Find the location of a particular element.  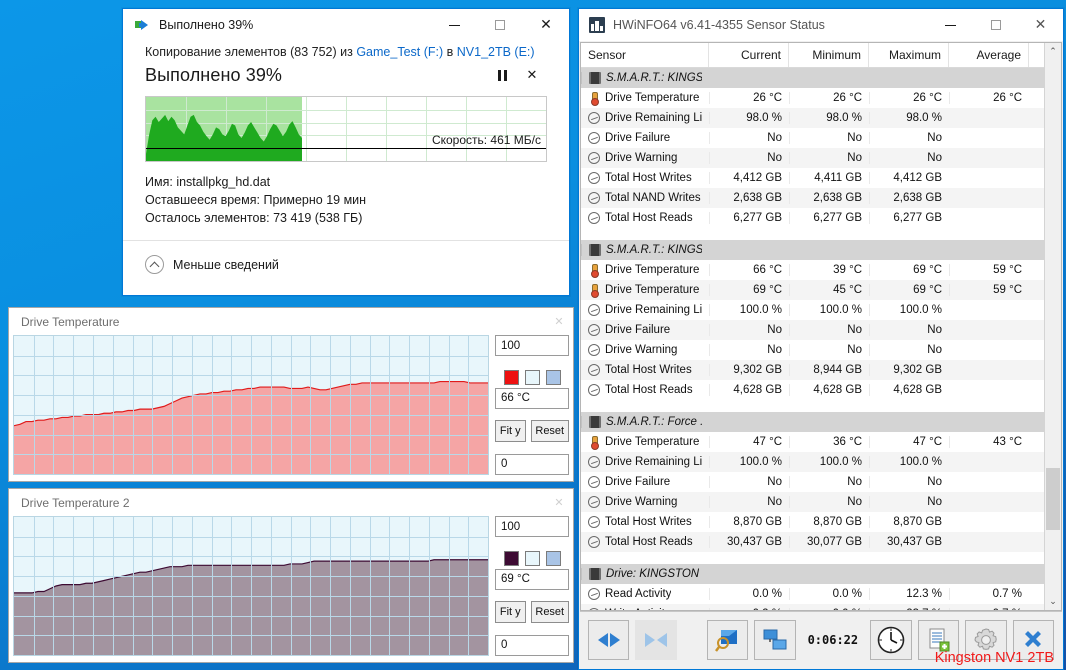

sensor-name-cell: Drive Warning is located at coordinates (645, 350).